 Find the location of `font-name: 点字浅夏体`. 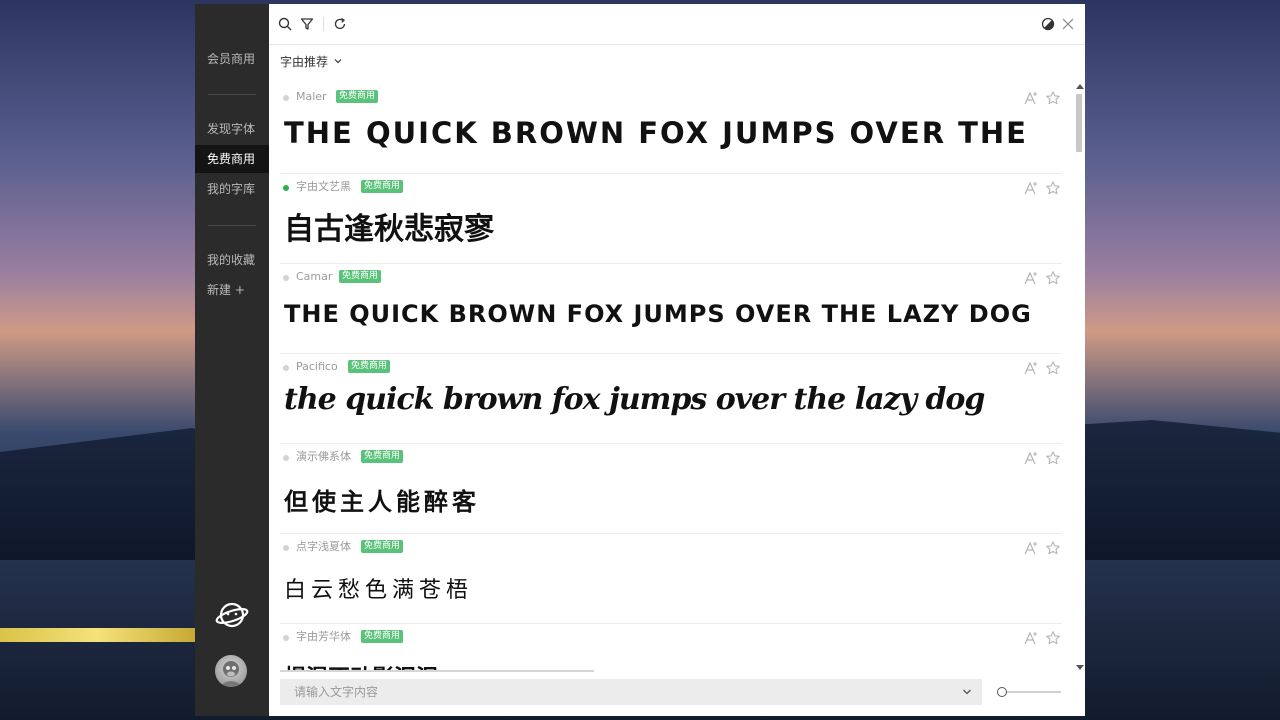

font-name: 点字浅夏体 is located at coordinates (323, 546).